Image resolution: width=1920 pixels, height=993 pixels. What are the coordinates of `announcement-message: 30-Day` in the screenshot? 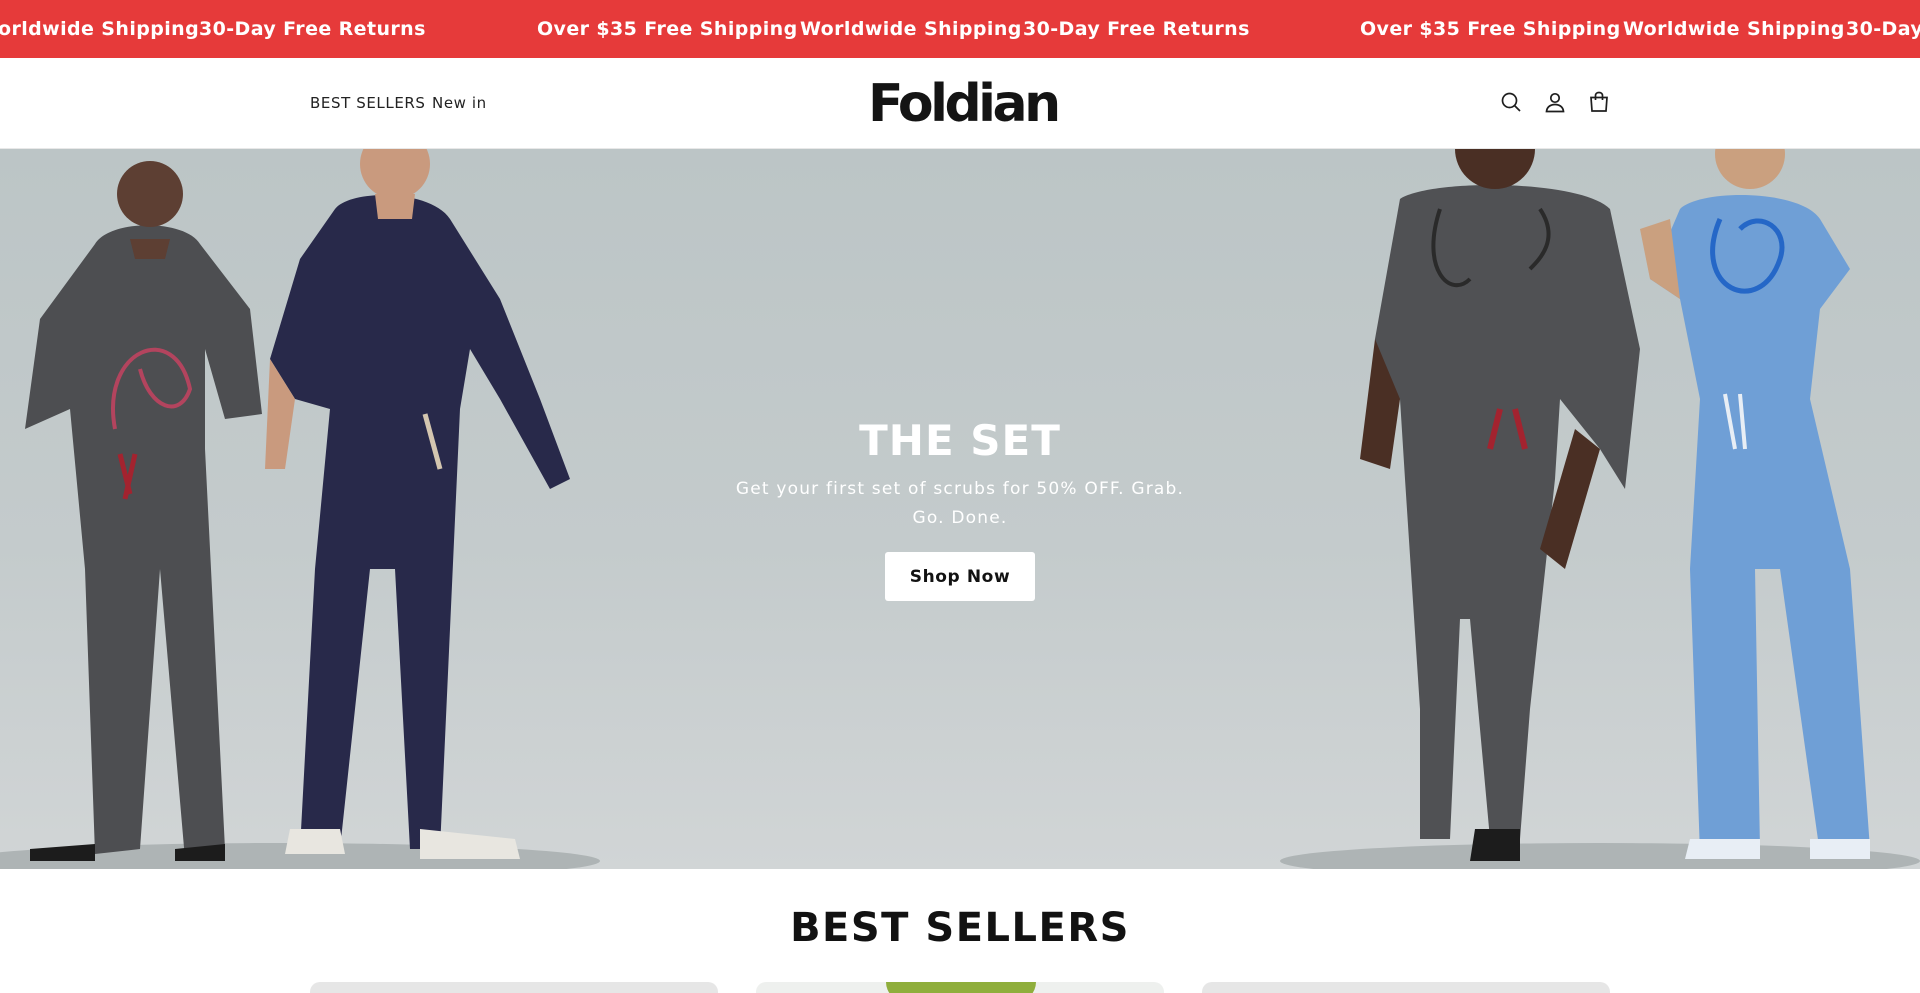 It's located at (1883, 29).